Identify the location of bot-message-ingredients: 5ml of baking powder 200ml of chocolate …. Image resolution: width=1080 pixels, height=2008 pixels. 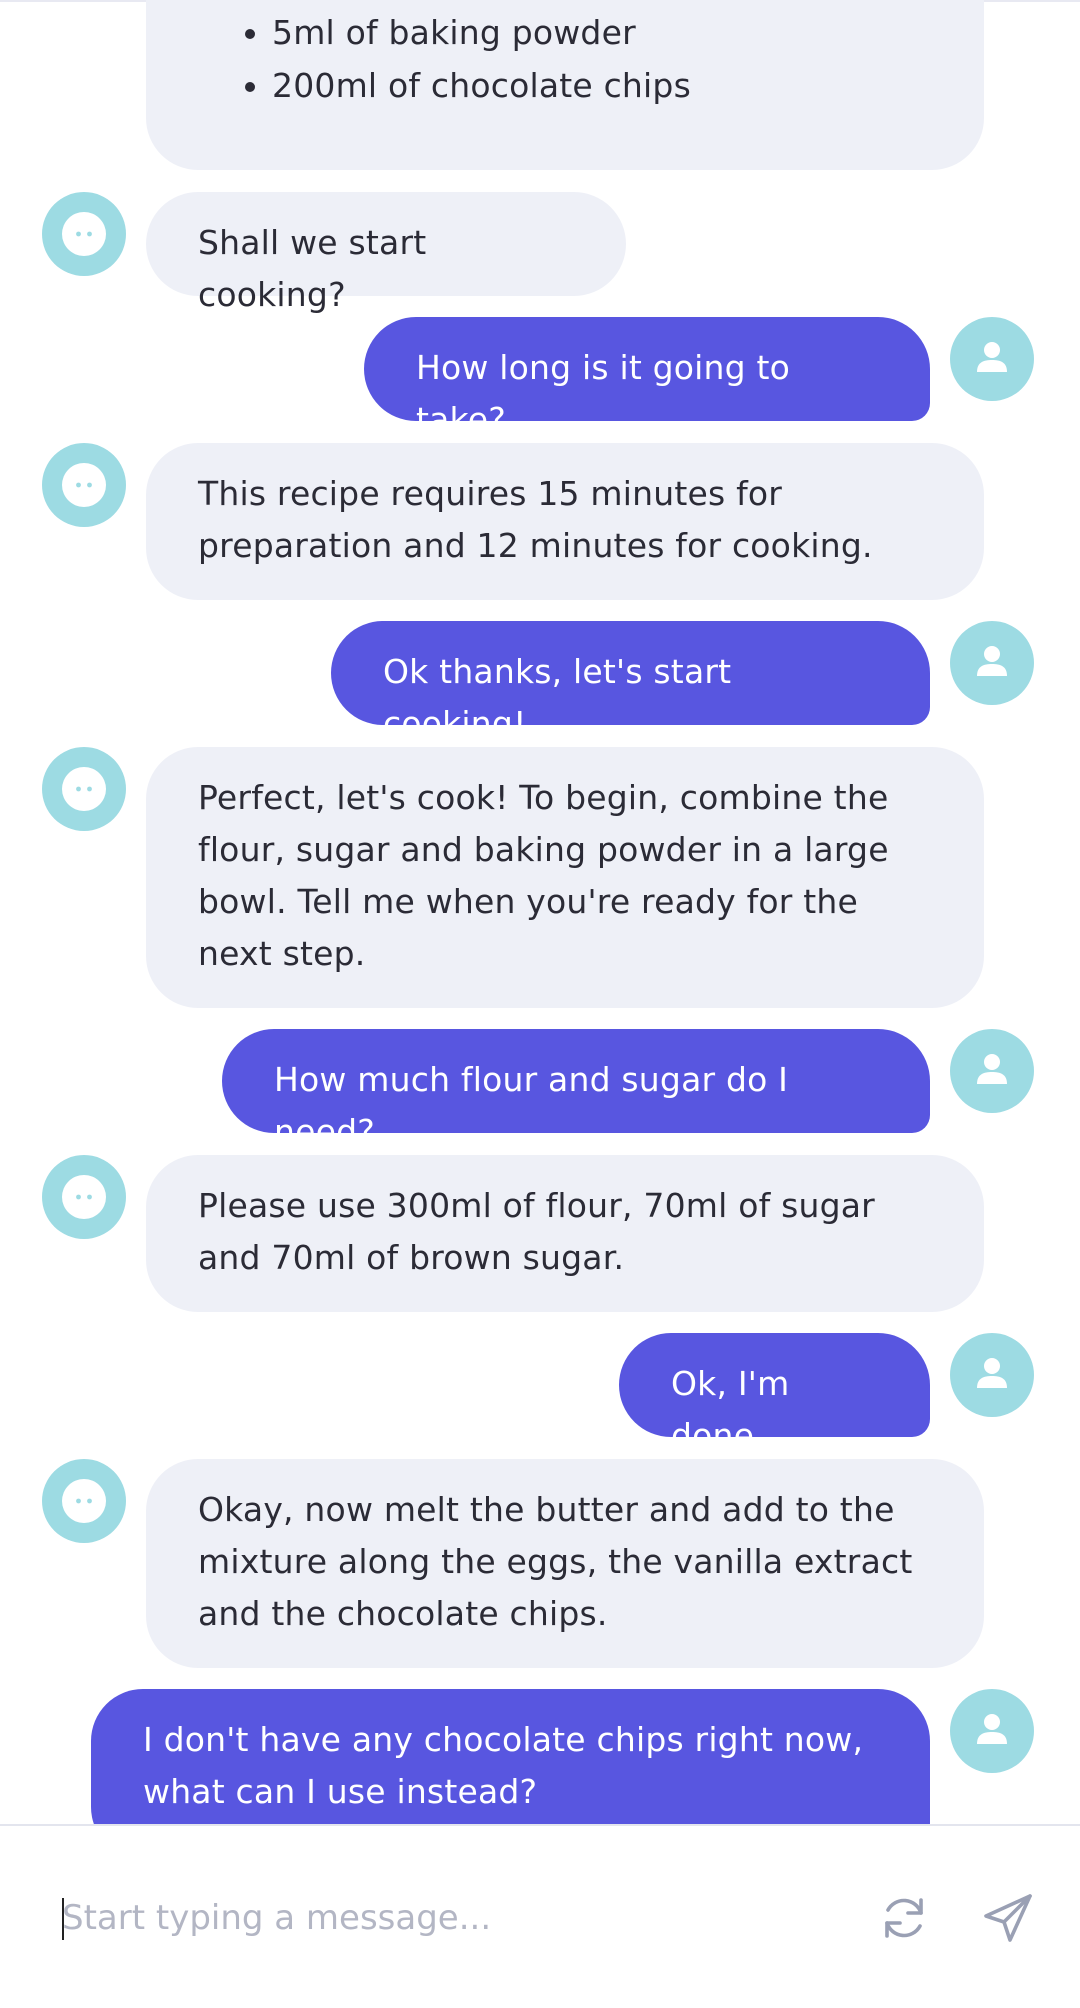
(565, 85).